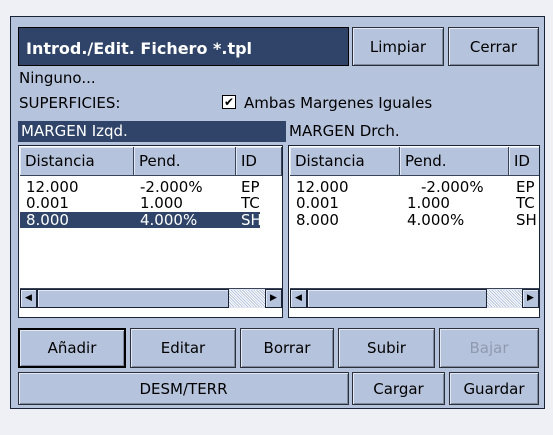 The height and width of the screenshot is (435, 553). Describe the element at coordinates (229, 102) in the screenshot. I see `ambas-margenes-checkbox: ✔` at that location.